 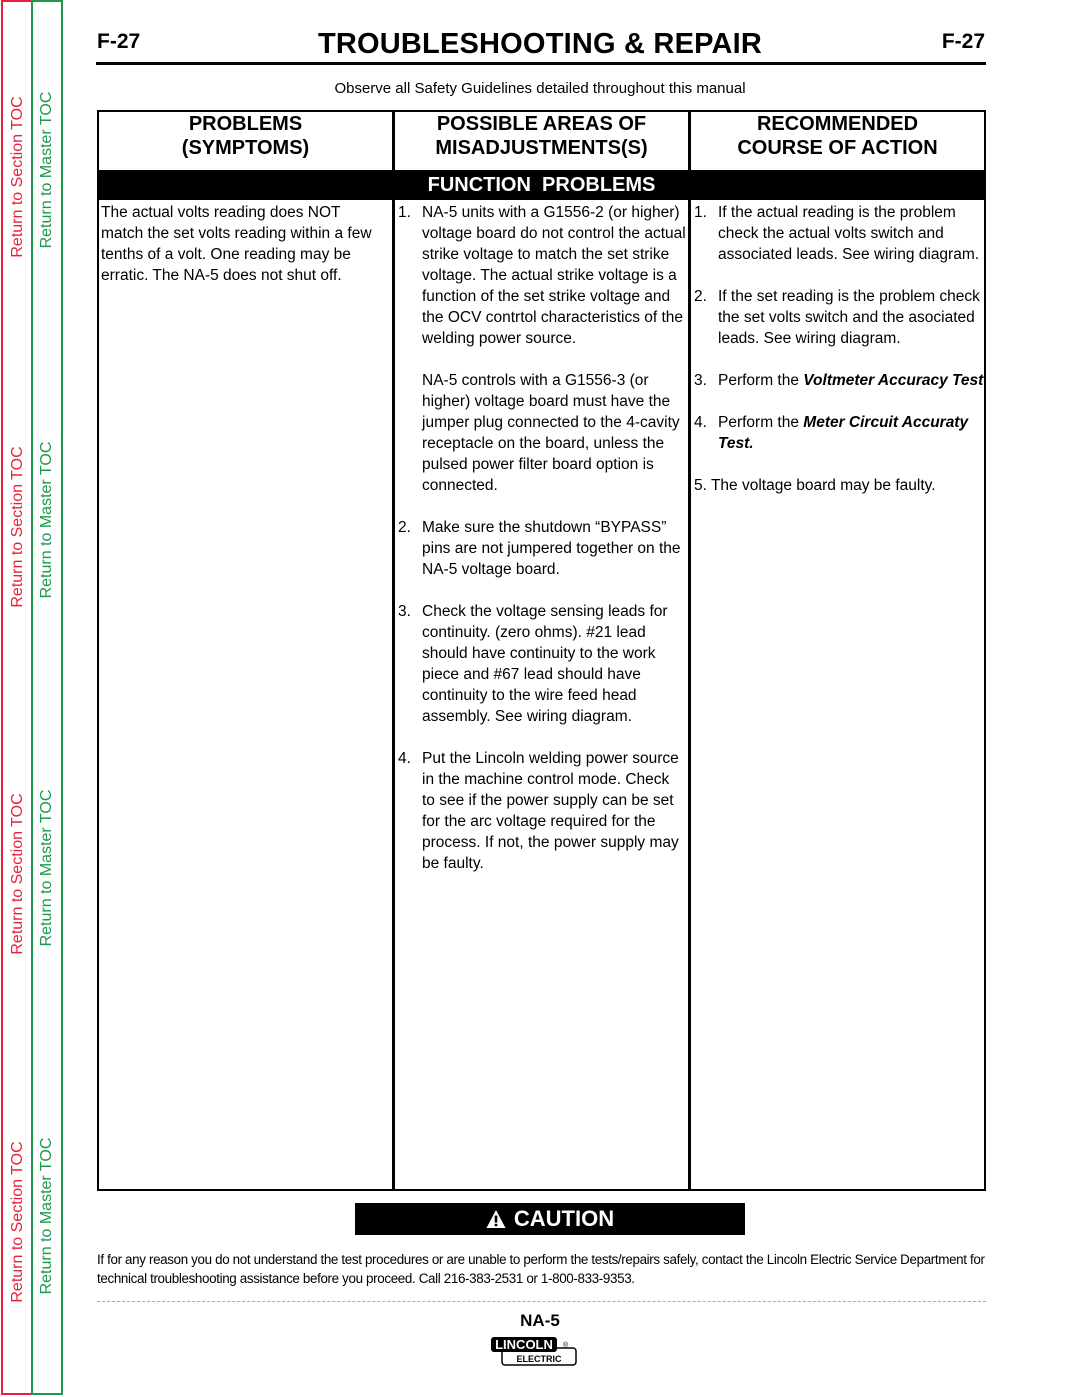 What do you see at coordinates (541, 124) in the screenshot?
I see `column-header-line: POSSIBLE AREAS OF` at bounding box center [541, 124].